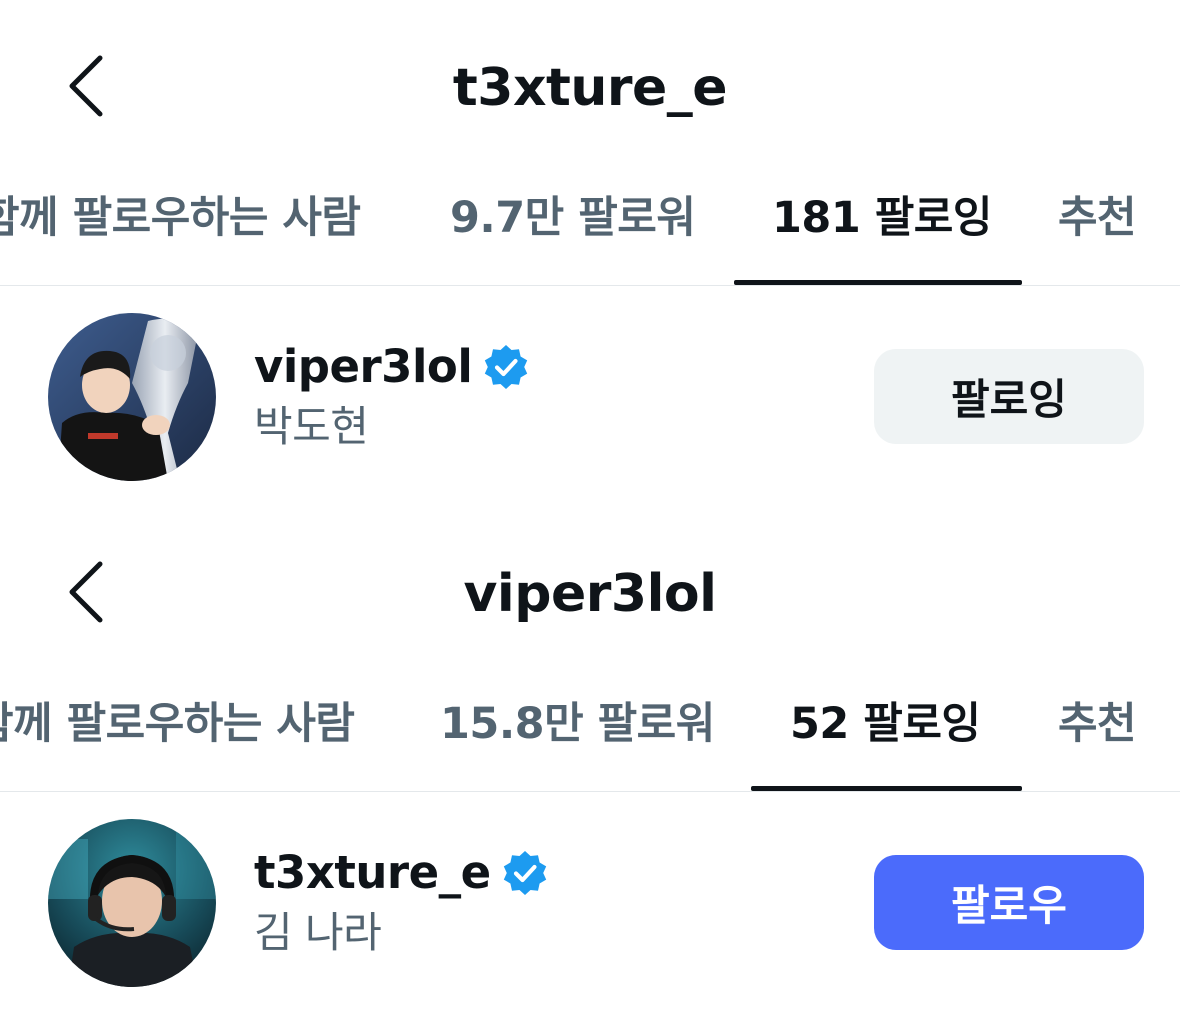 The height and width of the screenshot is (1018, 1180). I want to click on page-title: viper3lol, so click(590, 594).